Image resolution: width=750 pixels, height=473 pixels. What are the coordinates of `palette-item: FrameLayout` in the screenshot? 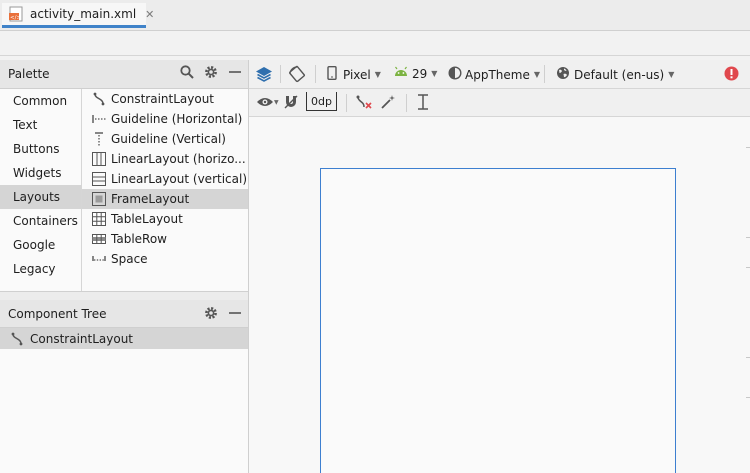 It's located at (165, 199).